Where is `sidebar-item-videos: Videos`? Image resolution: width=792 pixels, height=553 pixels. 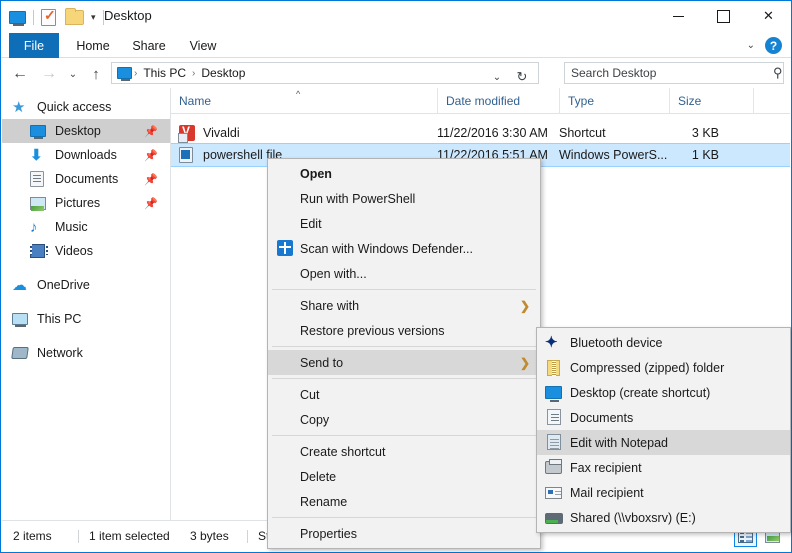
sidebar-item-videos: Videos is located at coordinates (86, 251).